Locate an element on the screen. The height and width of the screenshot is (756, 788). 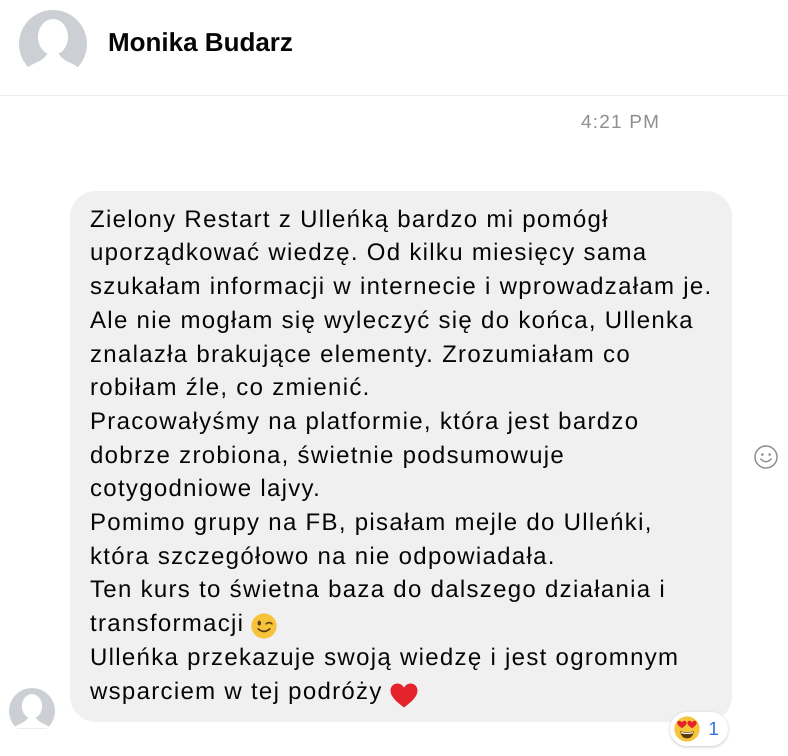
contact-name: Monika Budarz is located at coordinates (200, 42).